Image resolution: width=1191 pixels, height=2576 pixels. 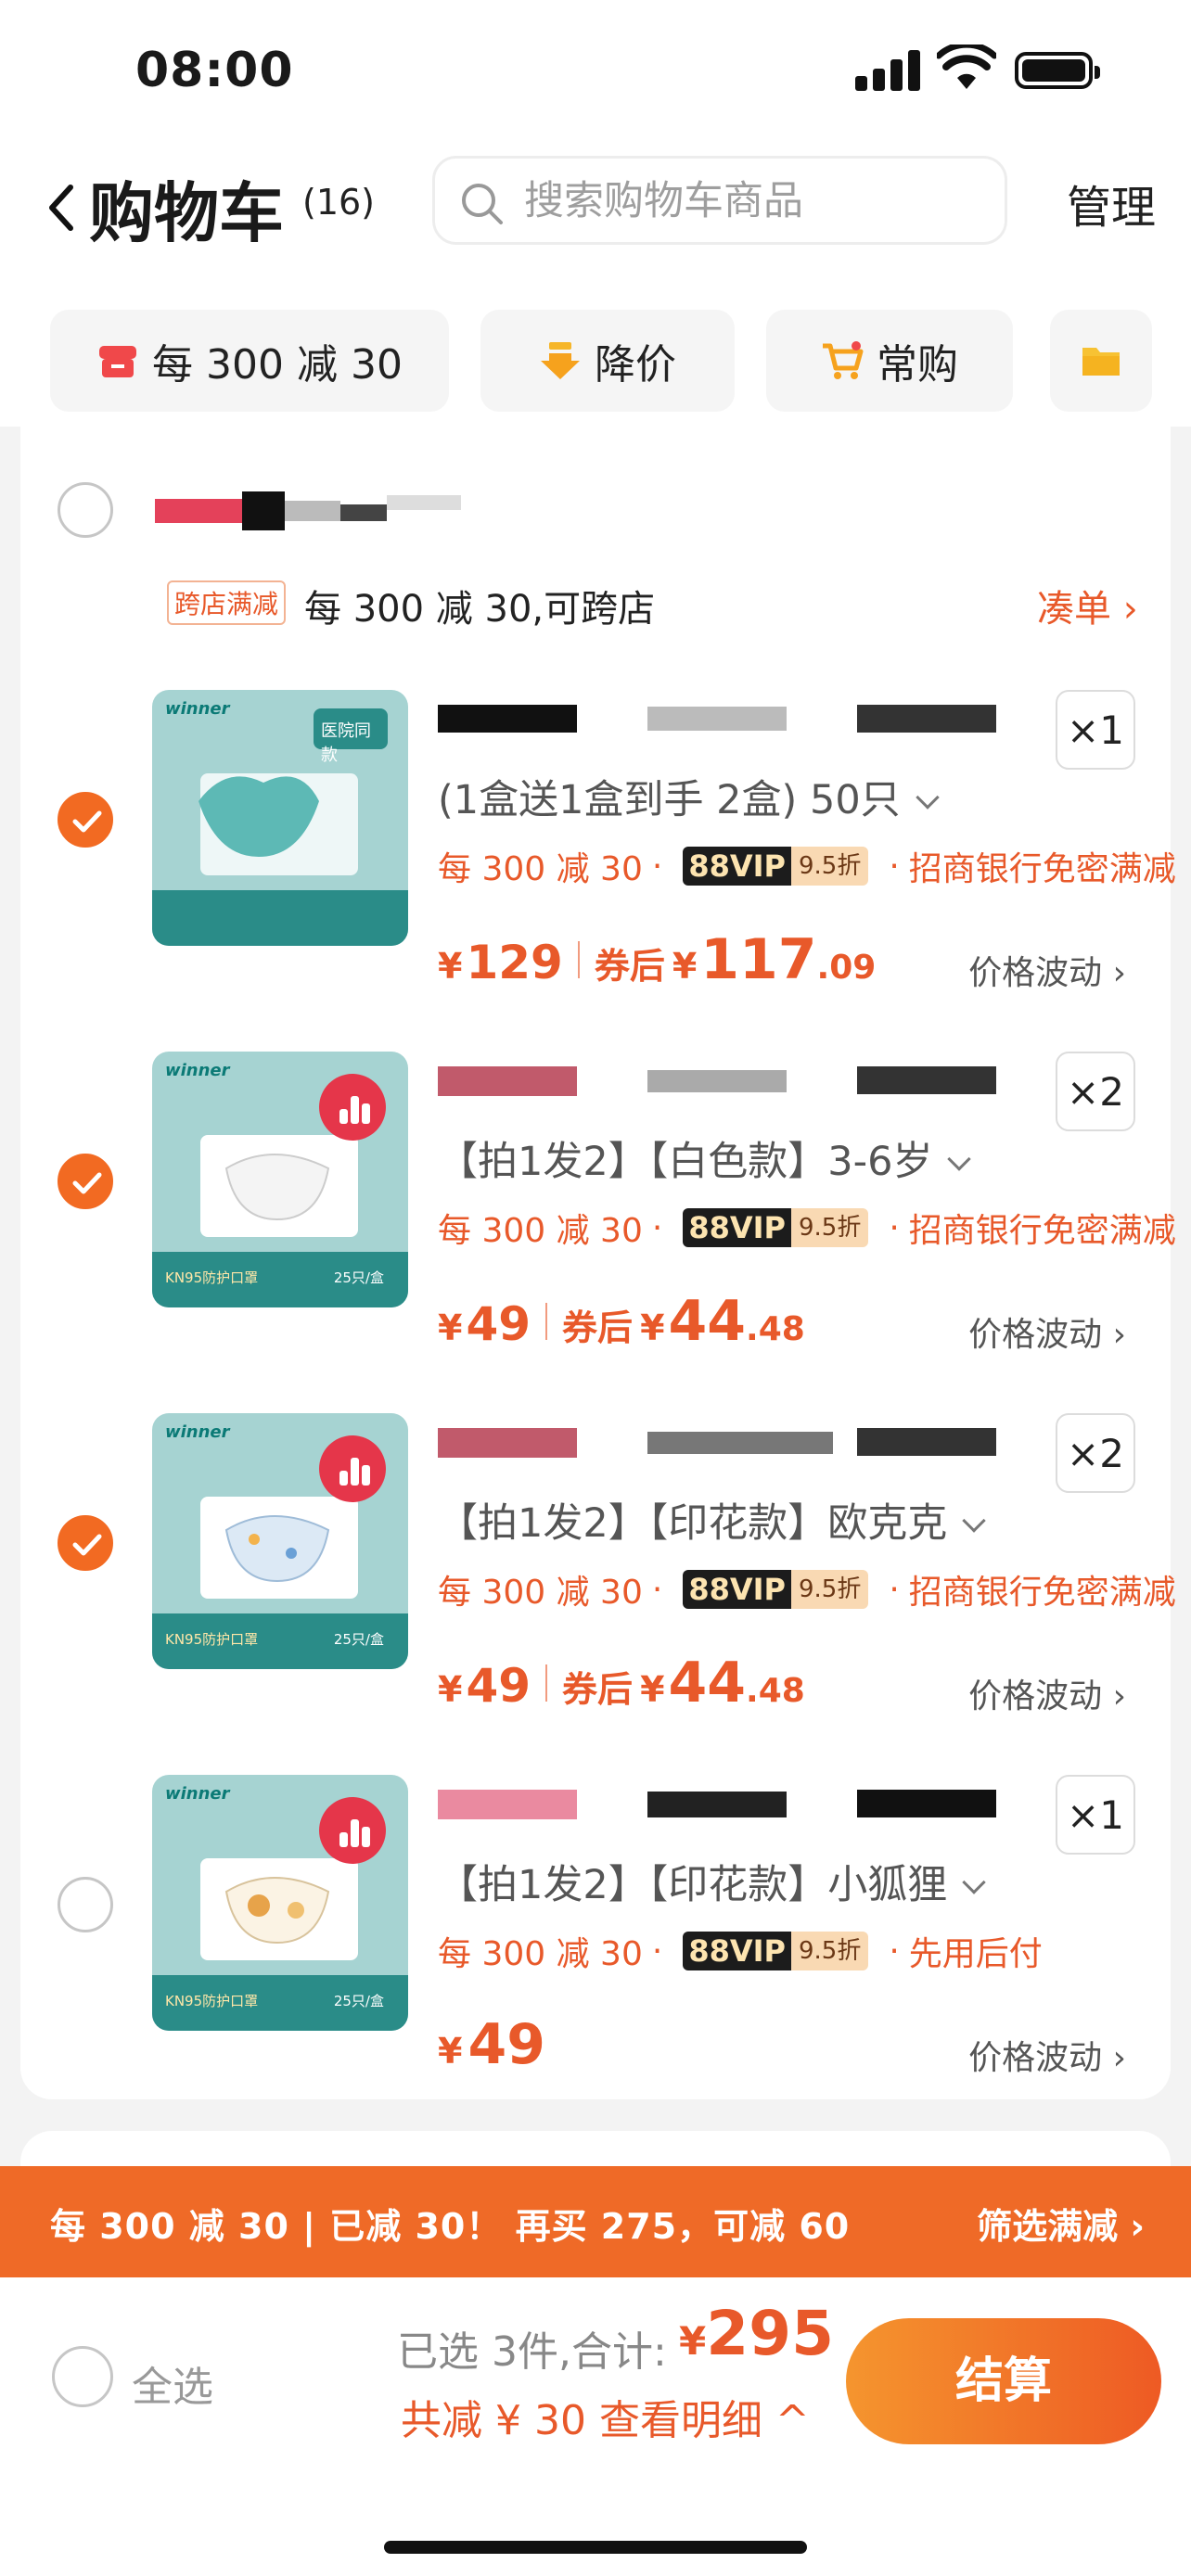 What do you see at coordinates (85, 510) in the screenshot?
I see `shop-select-radio` at bounding box center [85, 510].